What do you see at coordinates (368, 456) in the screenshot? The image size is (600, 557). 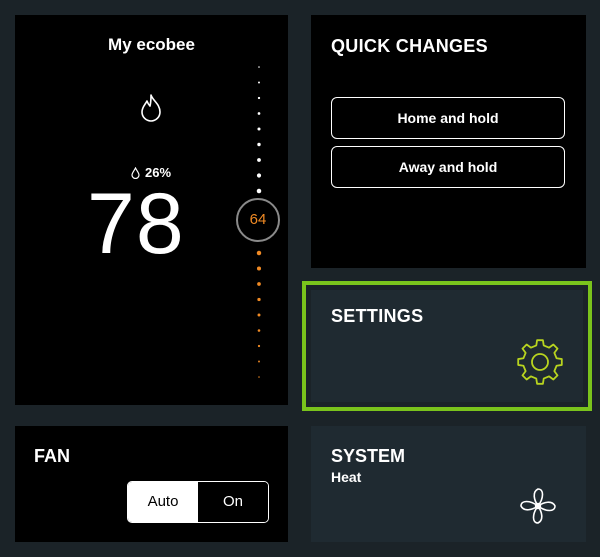 I see `system-title: SYSTEM` at bounding box center [368, 456].